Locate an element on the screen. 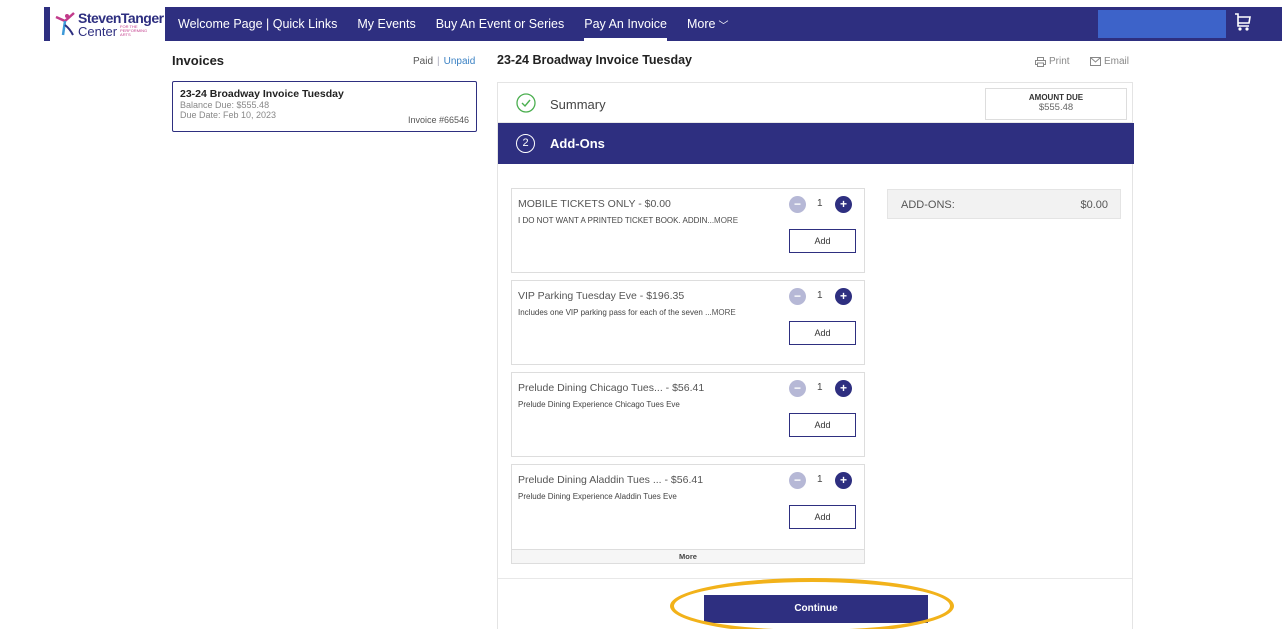 The image size is (1287, 629). step-number-badge: 2 is located at coordinates (525, 143).